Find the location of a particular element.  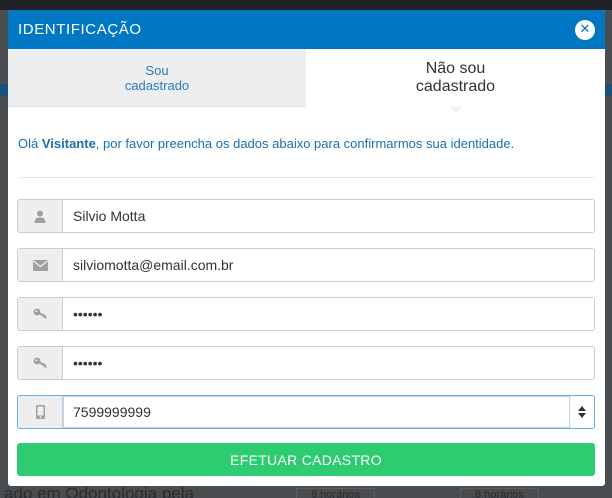

modal-title: IDENTIFICAÇÃO is located at coordinates (80, 29).